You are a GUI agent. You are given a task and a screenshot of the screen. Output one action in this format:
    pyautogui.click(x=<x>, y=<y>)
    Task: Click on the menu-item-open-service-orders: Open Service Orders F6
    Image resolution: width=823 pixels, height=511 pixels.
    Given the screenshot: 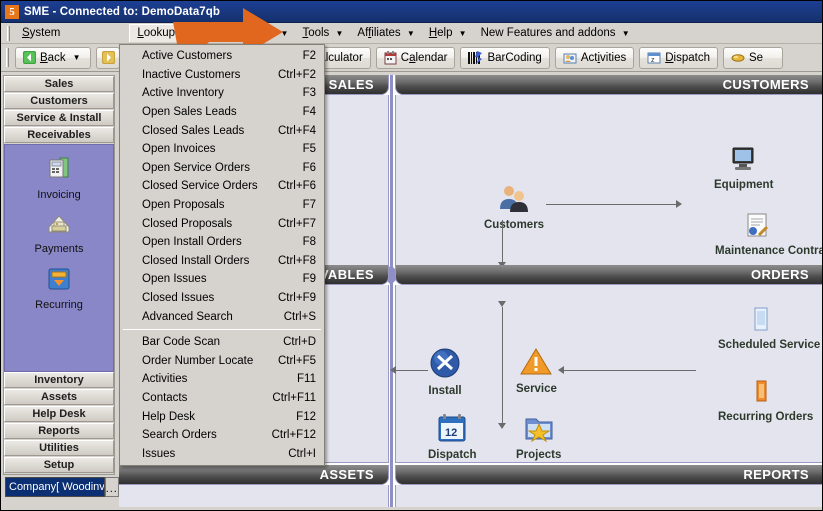 What is the action you would take?
    pyautogui.click(x=222, y=168)
    